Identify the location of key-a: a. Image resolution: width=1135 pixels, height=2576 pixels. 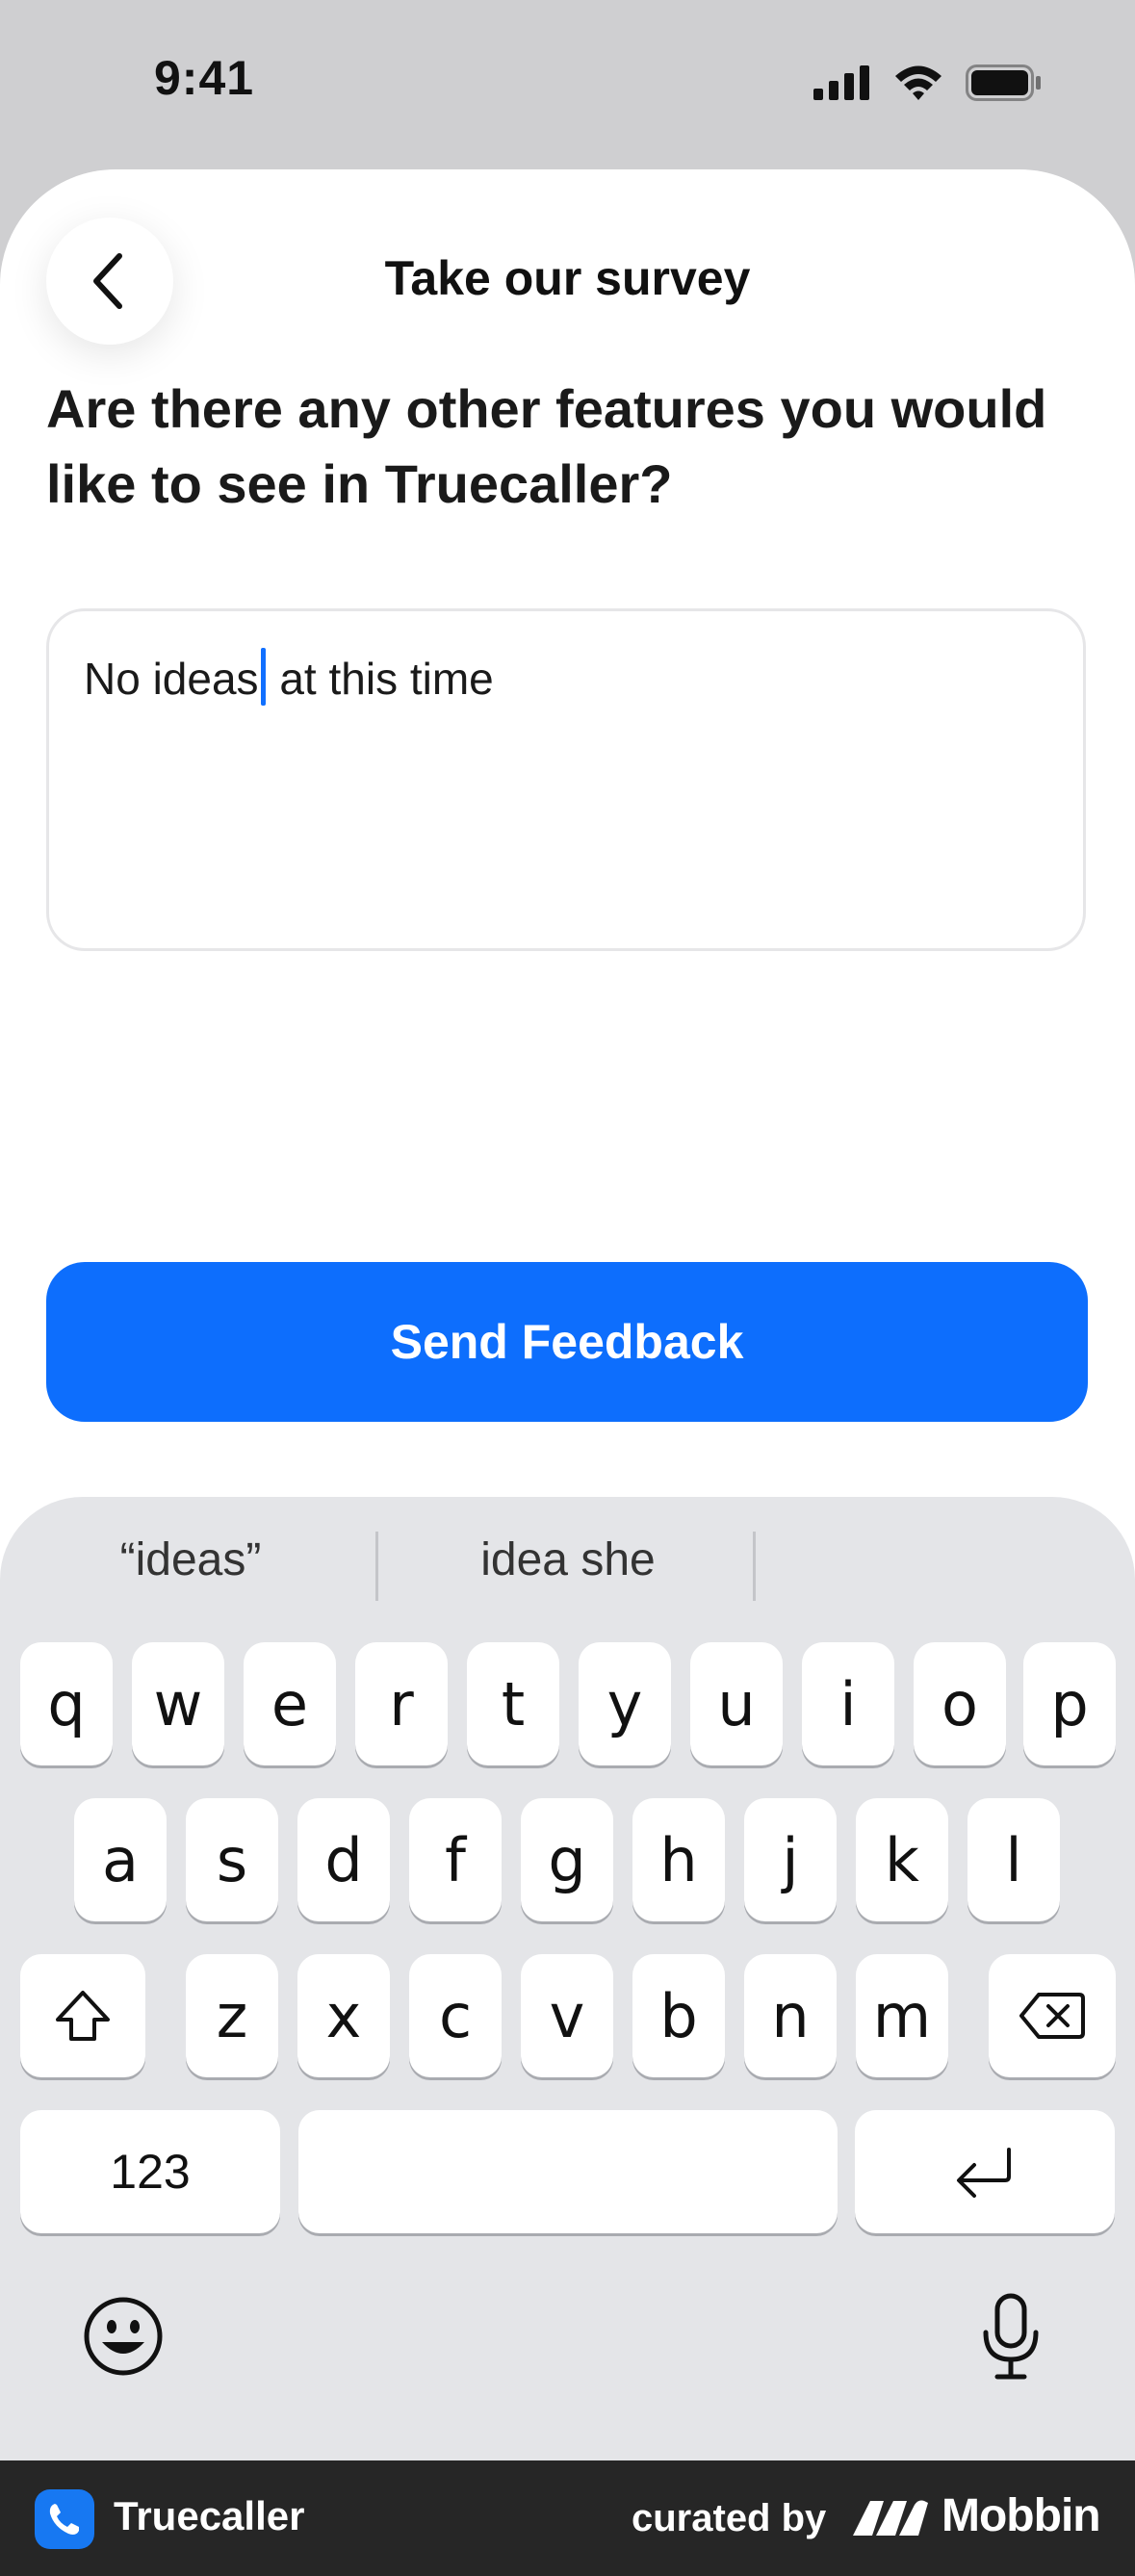
(120, 1859).